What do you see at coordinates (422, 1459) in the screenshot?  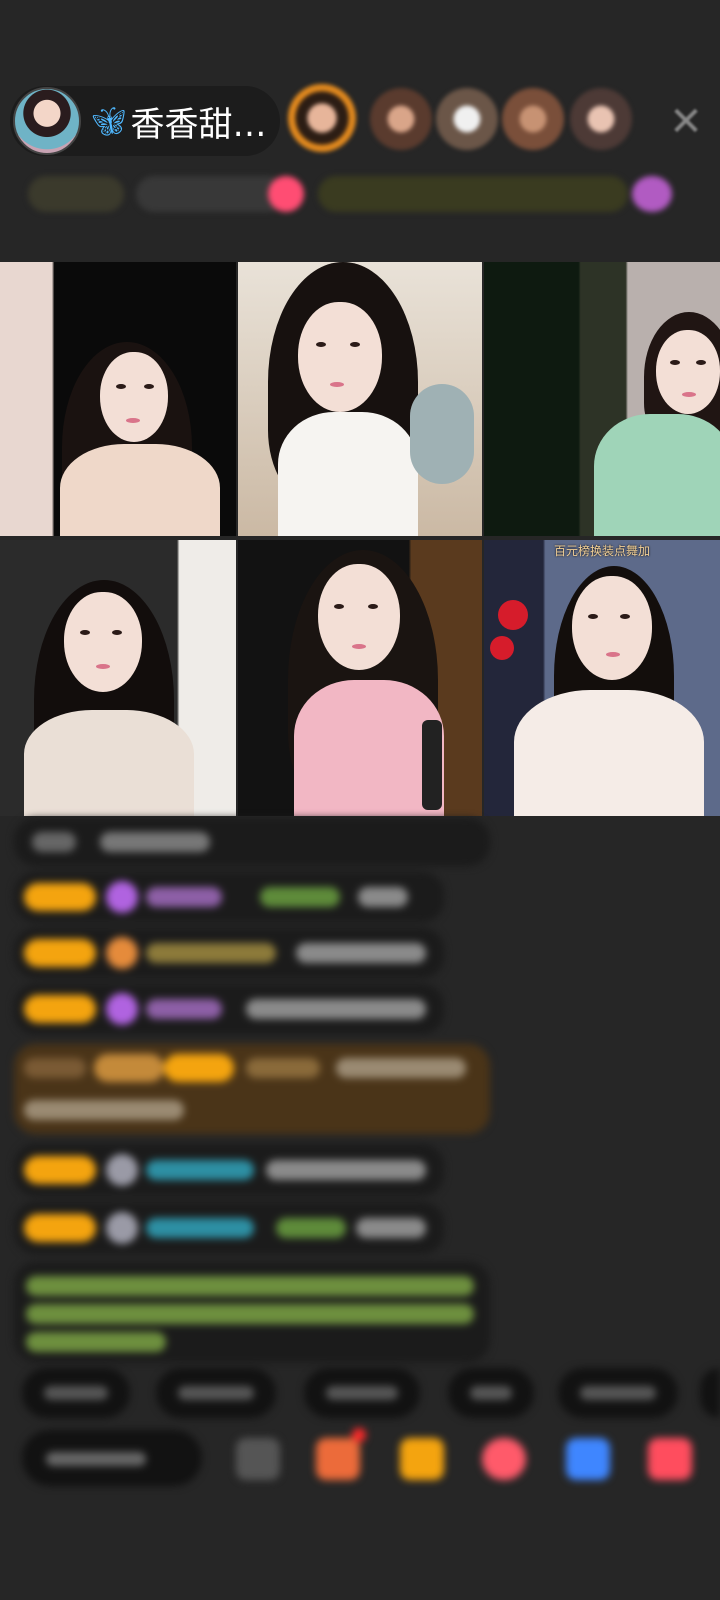 I see `wish-icon` at bounding box center [422, 1459].